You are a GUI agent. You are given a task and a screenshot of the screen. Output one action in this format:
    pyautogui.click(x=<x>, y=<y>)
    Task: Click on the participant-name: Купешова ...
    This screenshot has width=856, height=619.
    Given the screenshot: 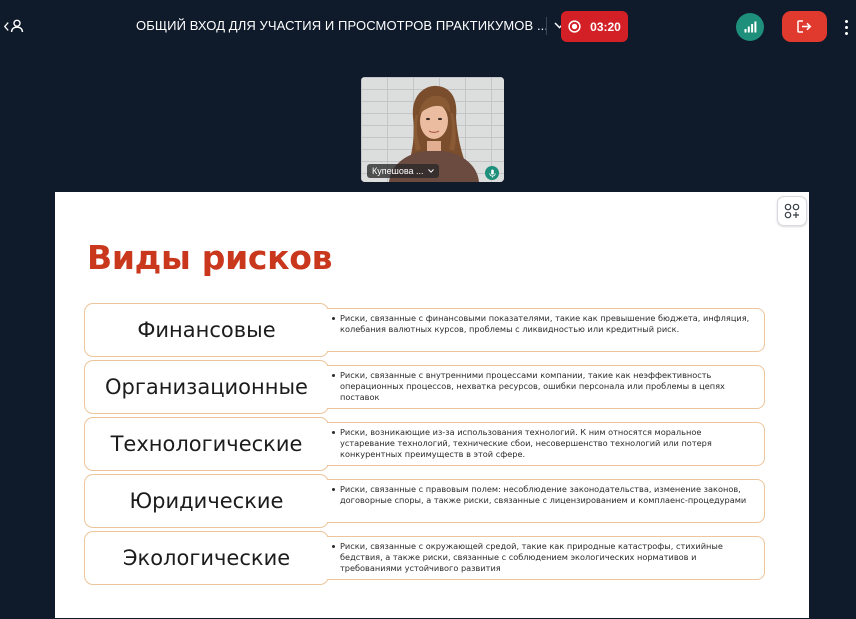 What is the action you would take?
    pyautogui.click(x=398, y=171)
    